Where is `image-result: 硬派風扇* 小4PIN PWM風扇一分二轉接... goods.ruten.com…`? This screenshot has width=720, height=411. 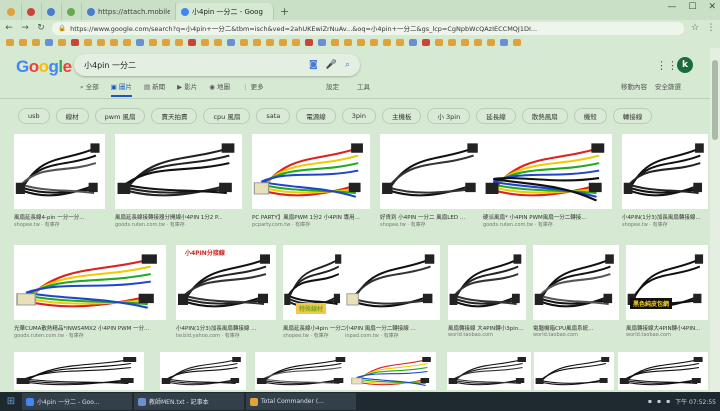 image-result: 硬派風扇* 小4PIN PWM風扇一分二轉接... goods.ruten.com… is located at coordinates (547, 182).